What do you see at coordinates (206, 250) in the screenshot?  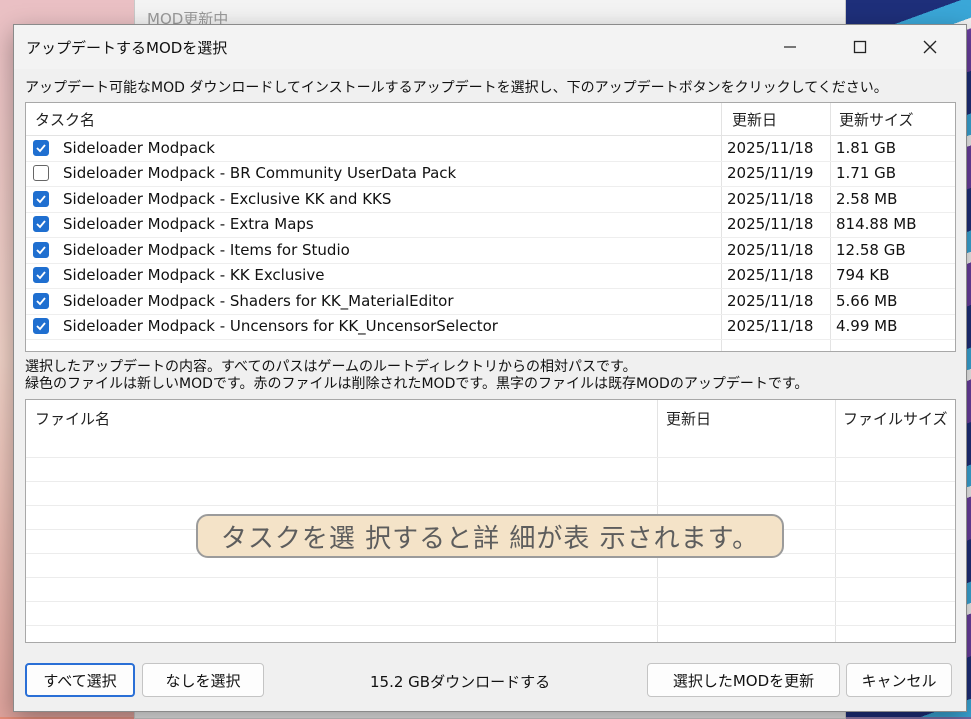 I see `task-name: Sideloader Modpack - Items for Studio` at bounding box center [206, 250].